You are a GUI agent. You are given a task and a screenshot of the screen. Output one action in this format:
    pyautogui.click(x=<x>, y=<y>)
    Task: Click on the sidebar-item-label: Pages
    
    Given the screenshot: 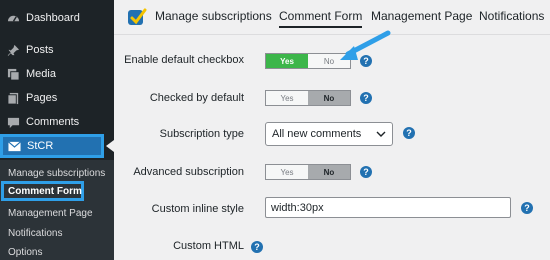 What is the action you would take?
    pyautogui.click(x=42, y=98)
    